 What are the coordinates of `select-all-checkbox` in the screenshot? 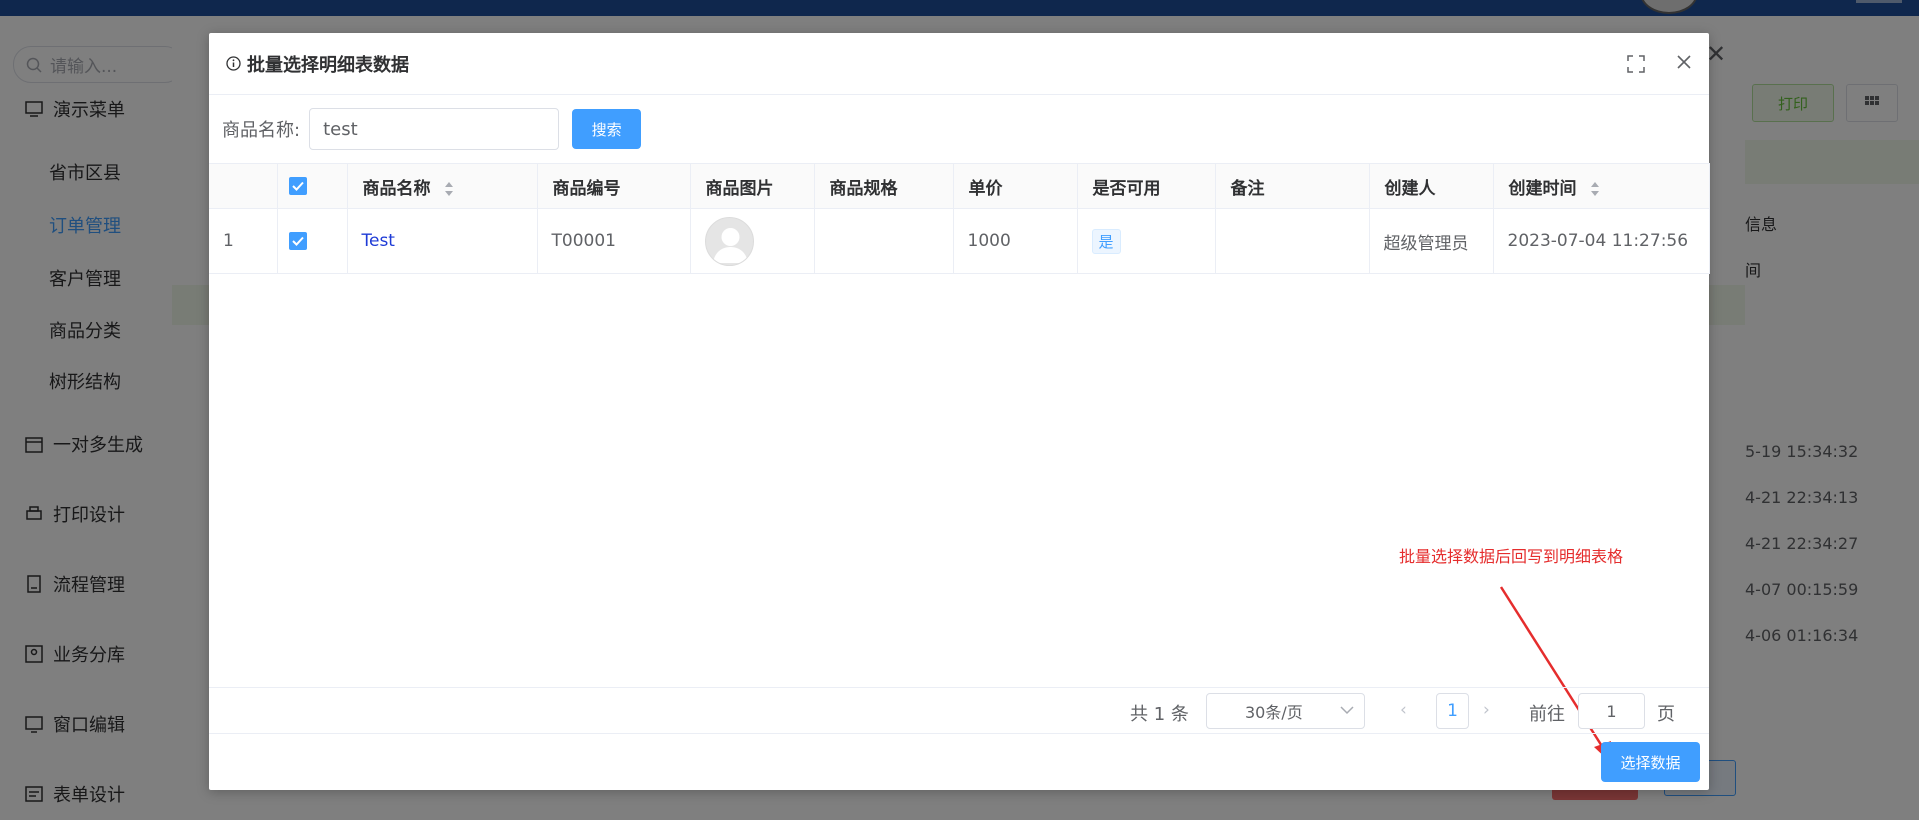 It's located at (312, 186).